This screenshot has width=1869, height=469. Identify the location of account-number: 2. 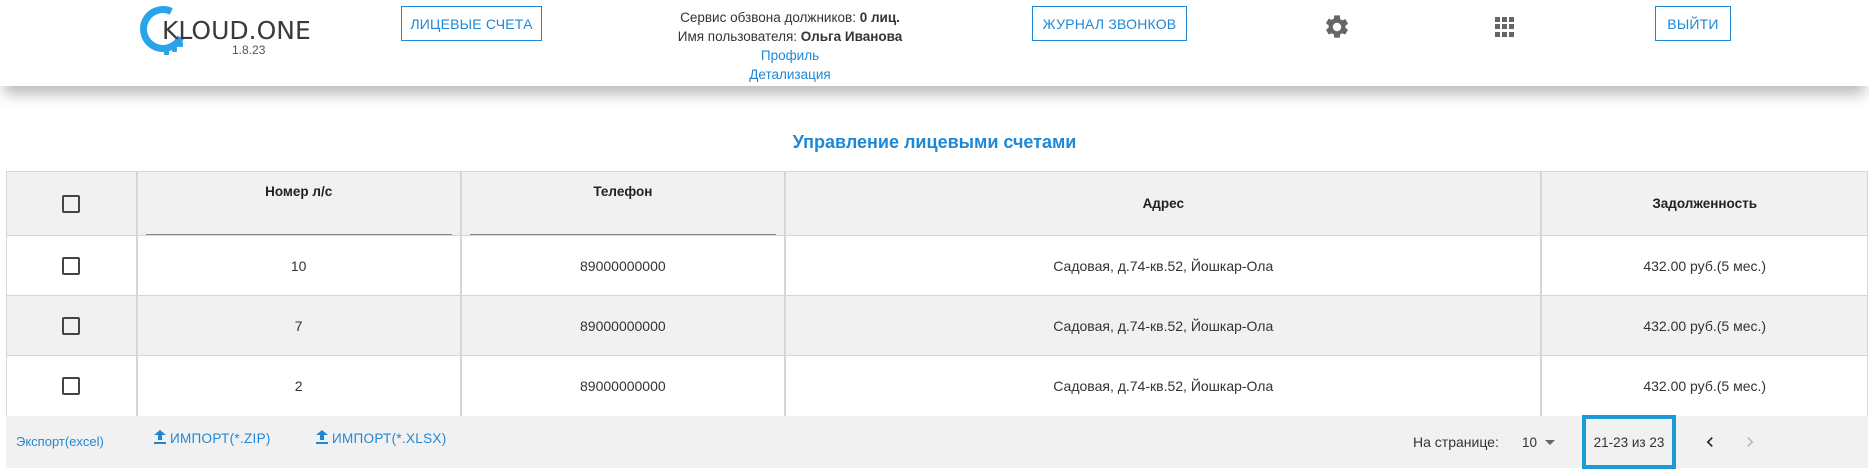
(300, 386).